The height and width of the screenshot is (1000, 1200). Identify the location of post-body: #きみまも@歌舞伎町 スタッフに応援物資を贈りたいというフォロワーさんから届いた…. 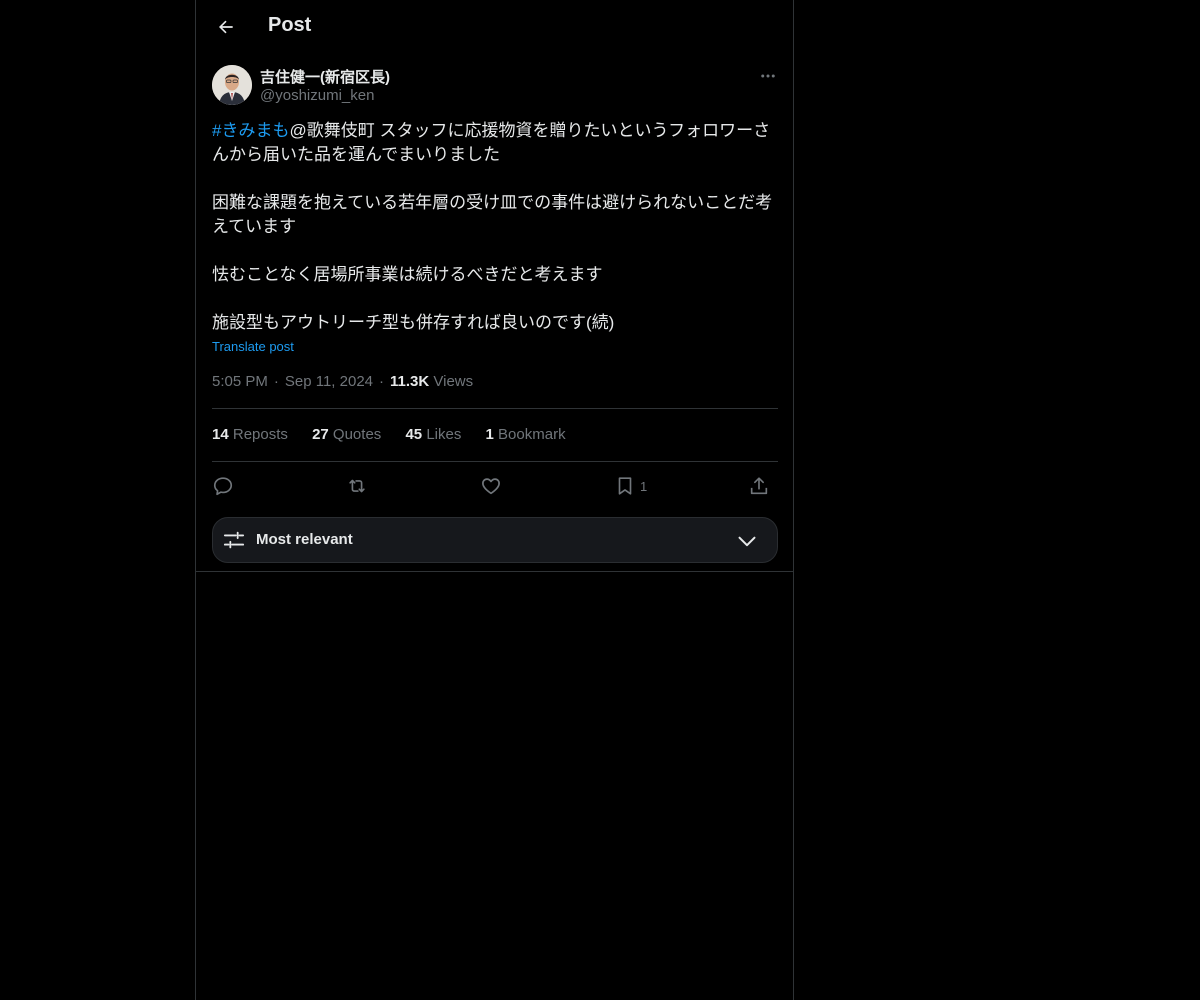
(495, 227).